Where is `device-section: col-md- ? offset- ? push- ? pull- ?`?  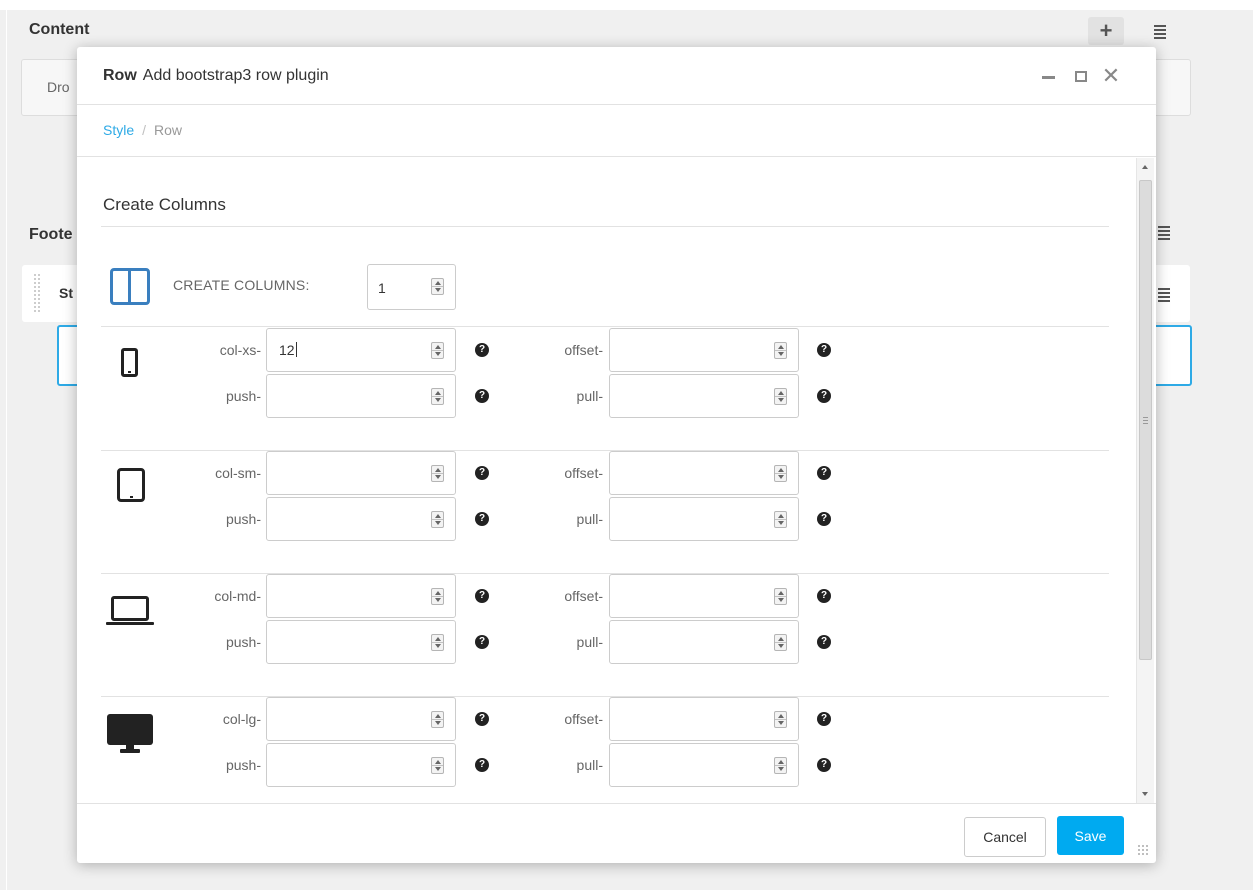
device-section: col-md- ? offset- ? push- ? pull- ? is located at coordinates (597, 635).